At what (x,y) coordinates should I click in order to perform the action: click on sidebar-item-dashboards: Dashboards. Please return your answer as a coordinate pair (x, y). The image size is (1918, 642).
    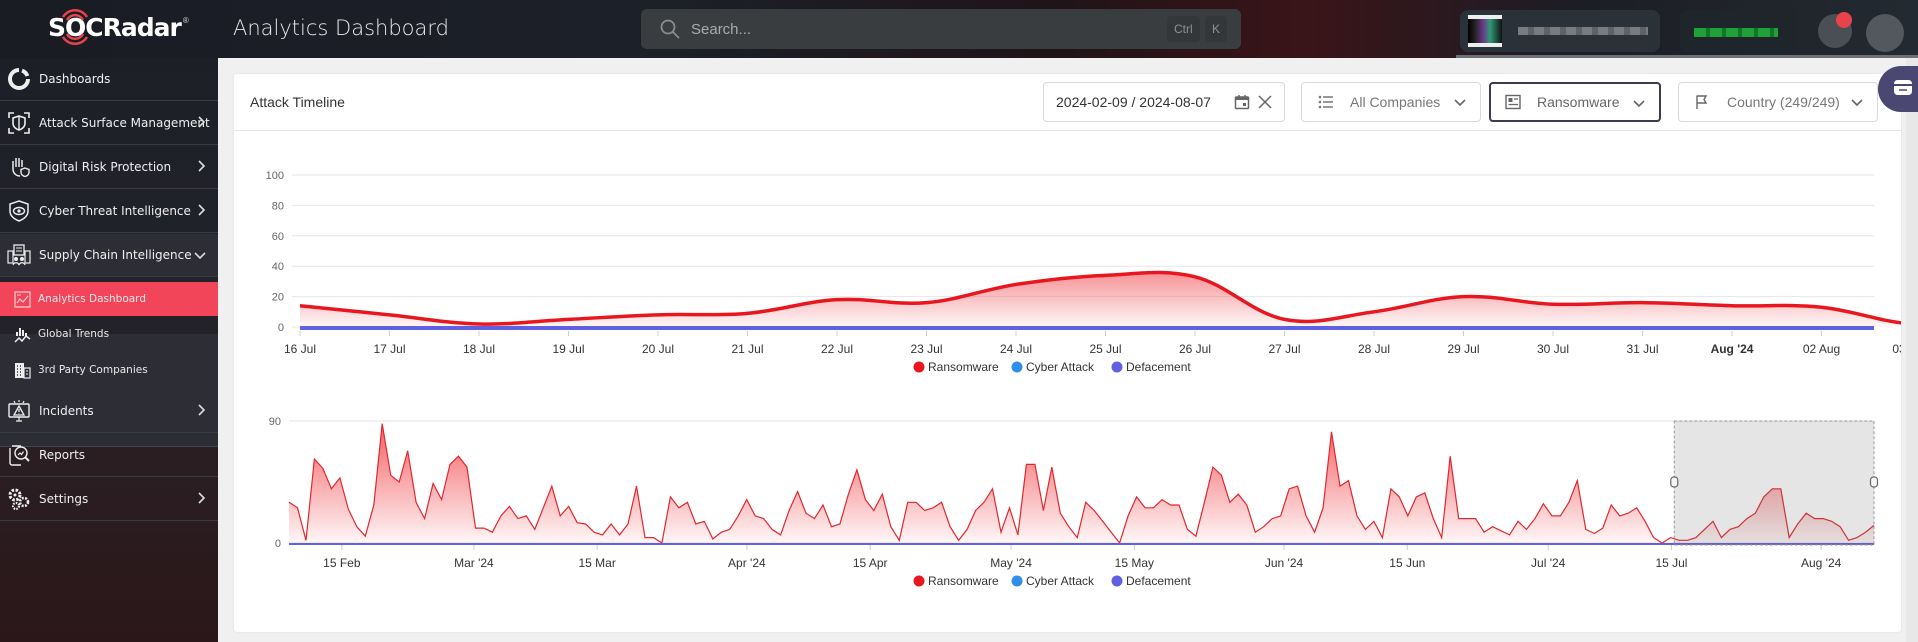
    Looking at the image, I should click on (109, 79).